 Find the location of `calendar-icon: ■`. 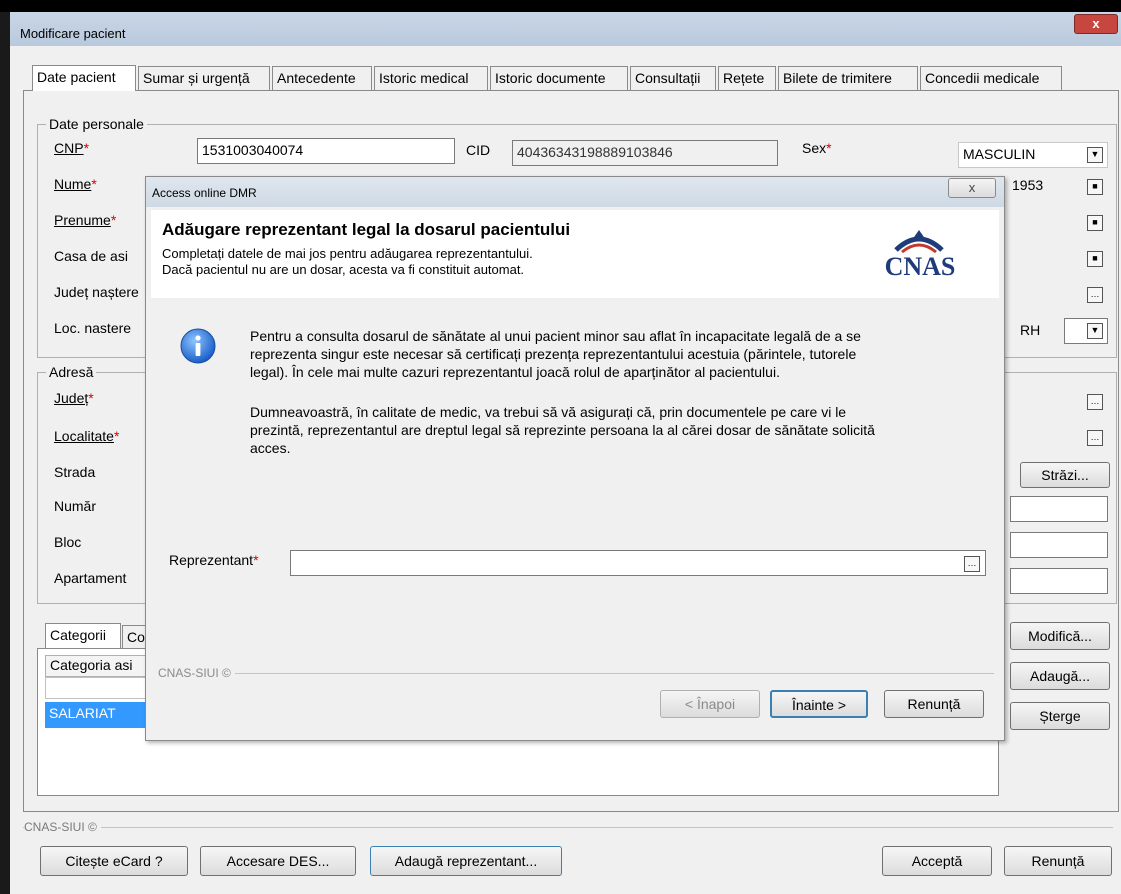

calendar-icon: ■ is located at coordinates (1095, 187).